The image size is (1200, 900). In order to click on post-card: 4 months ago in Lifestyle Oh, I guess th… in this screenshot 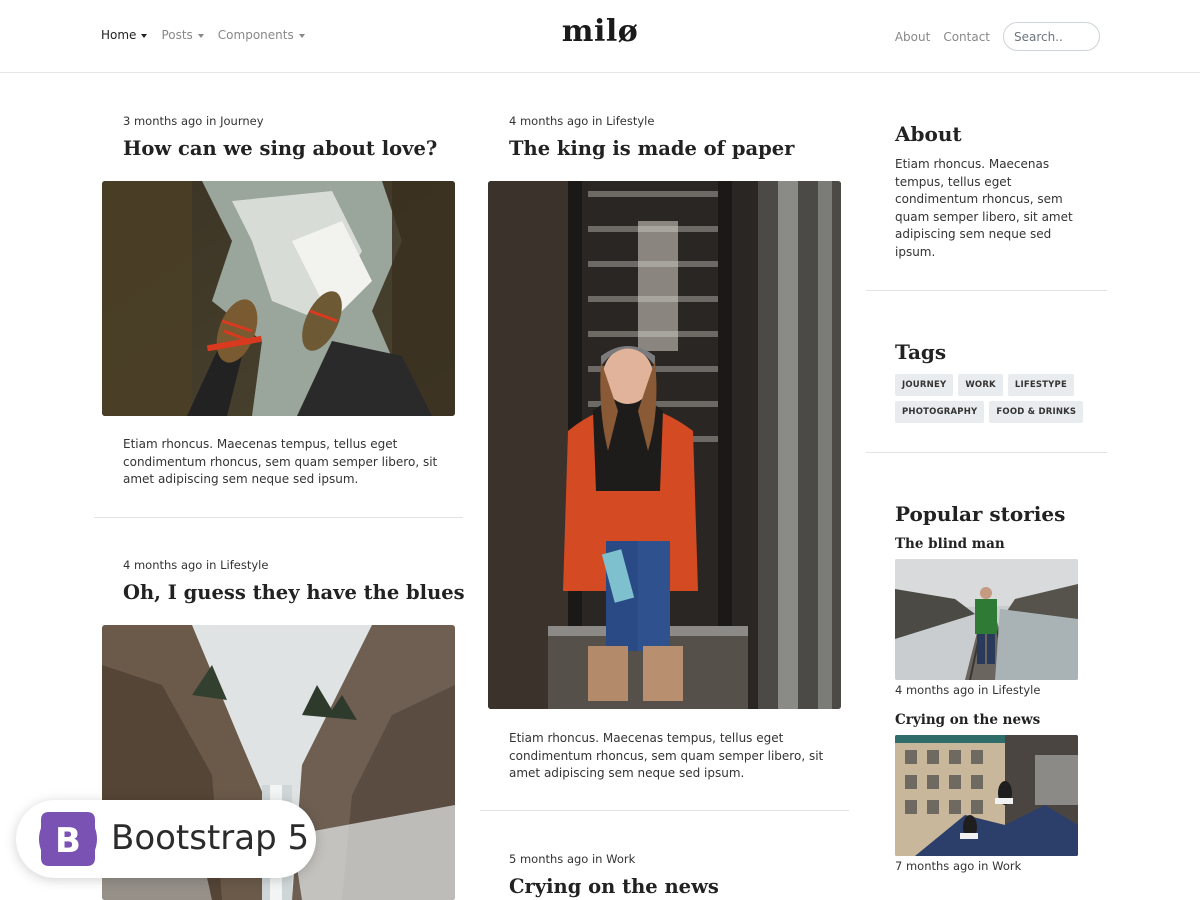, I will do `click(294, 581)`.